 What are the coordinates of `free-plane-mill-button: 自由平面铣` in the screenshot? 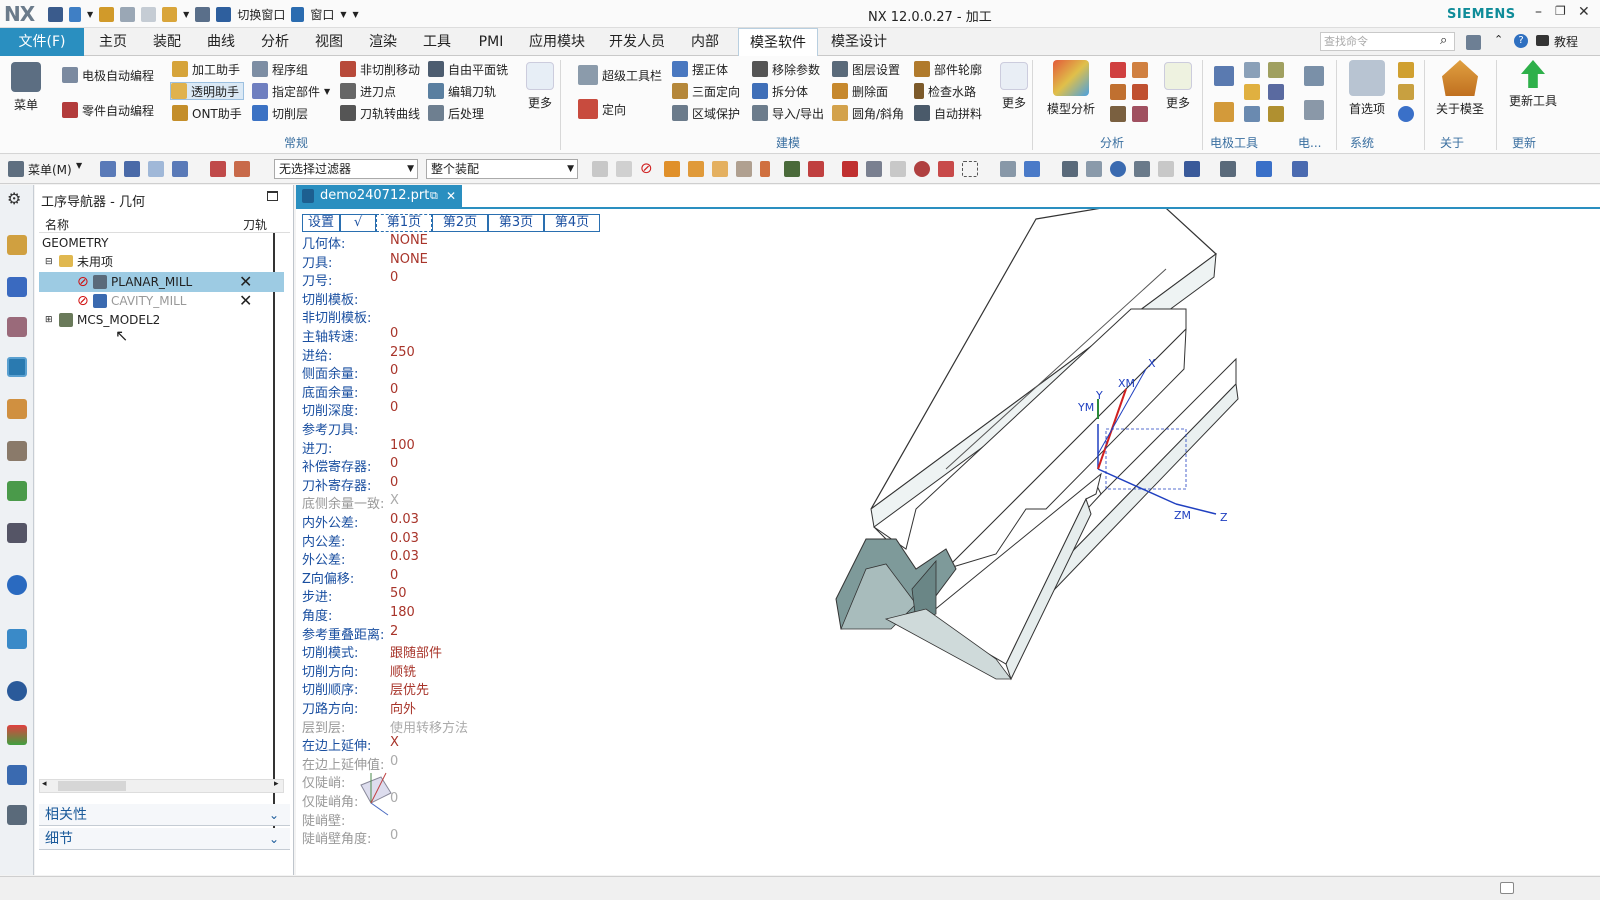 It's located at (468, 69).